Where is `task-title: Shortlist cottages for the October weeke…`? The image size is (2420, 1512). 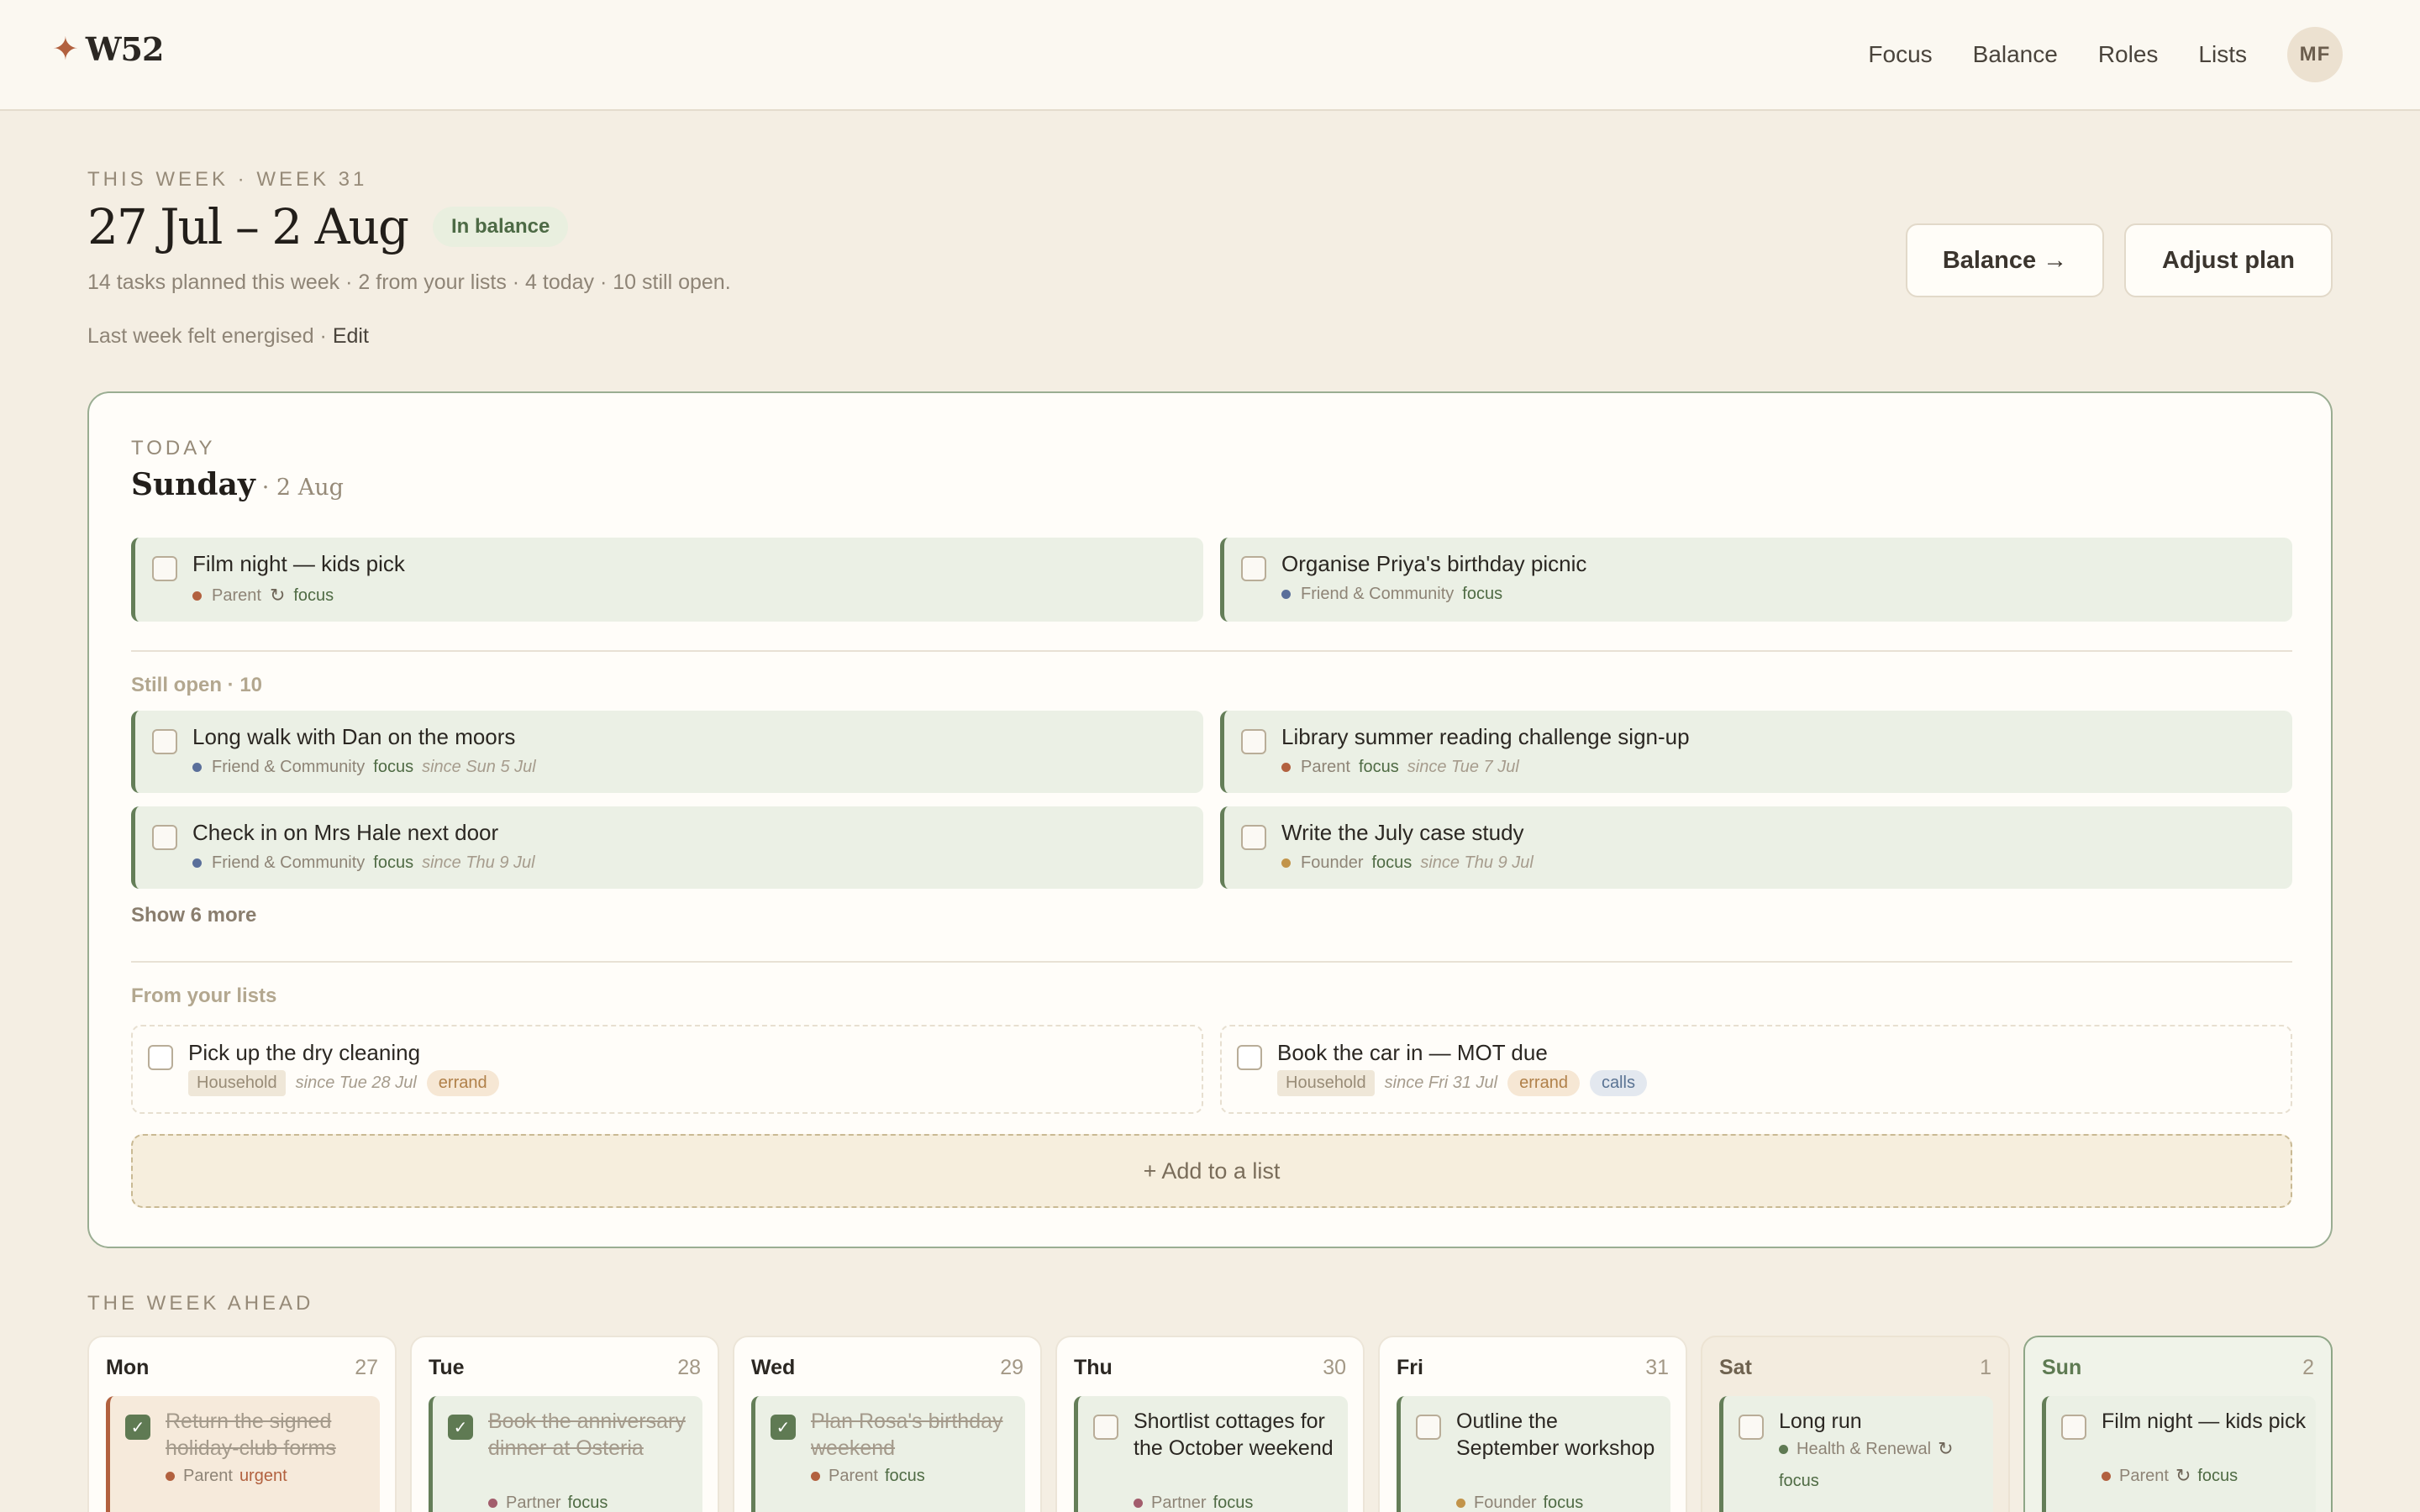 task-title: Shortlist cottages for the October weeke… is located at coordinates (1234, 1435).